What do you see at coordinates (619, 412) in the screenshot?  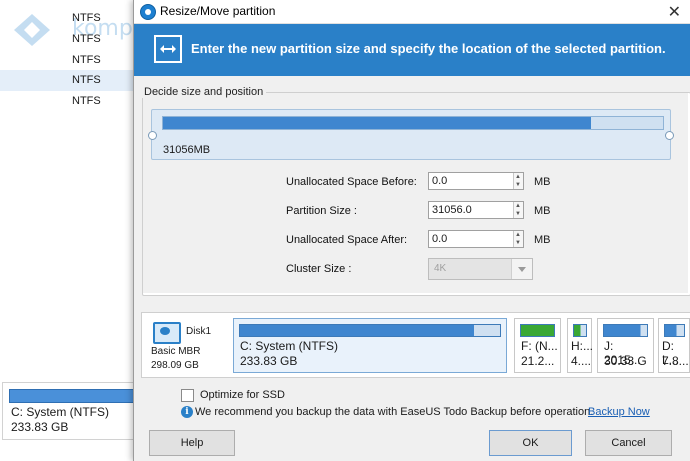 I see `backup-now-link: Backup Now` at bounding box center [619, 412].